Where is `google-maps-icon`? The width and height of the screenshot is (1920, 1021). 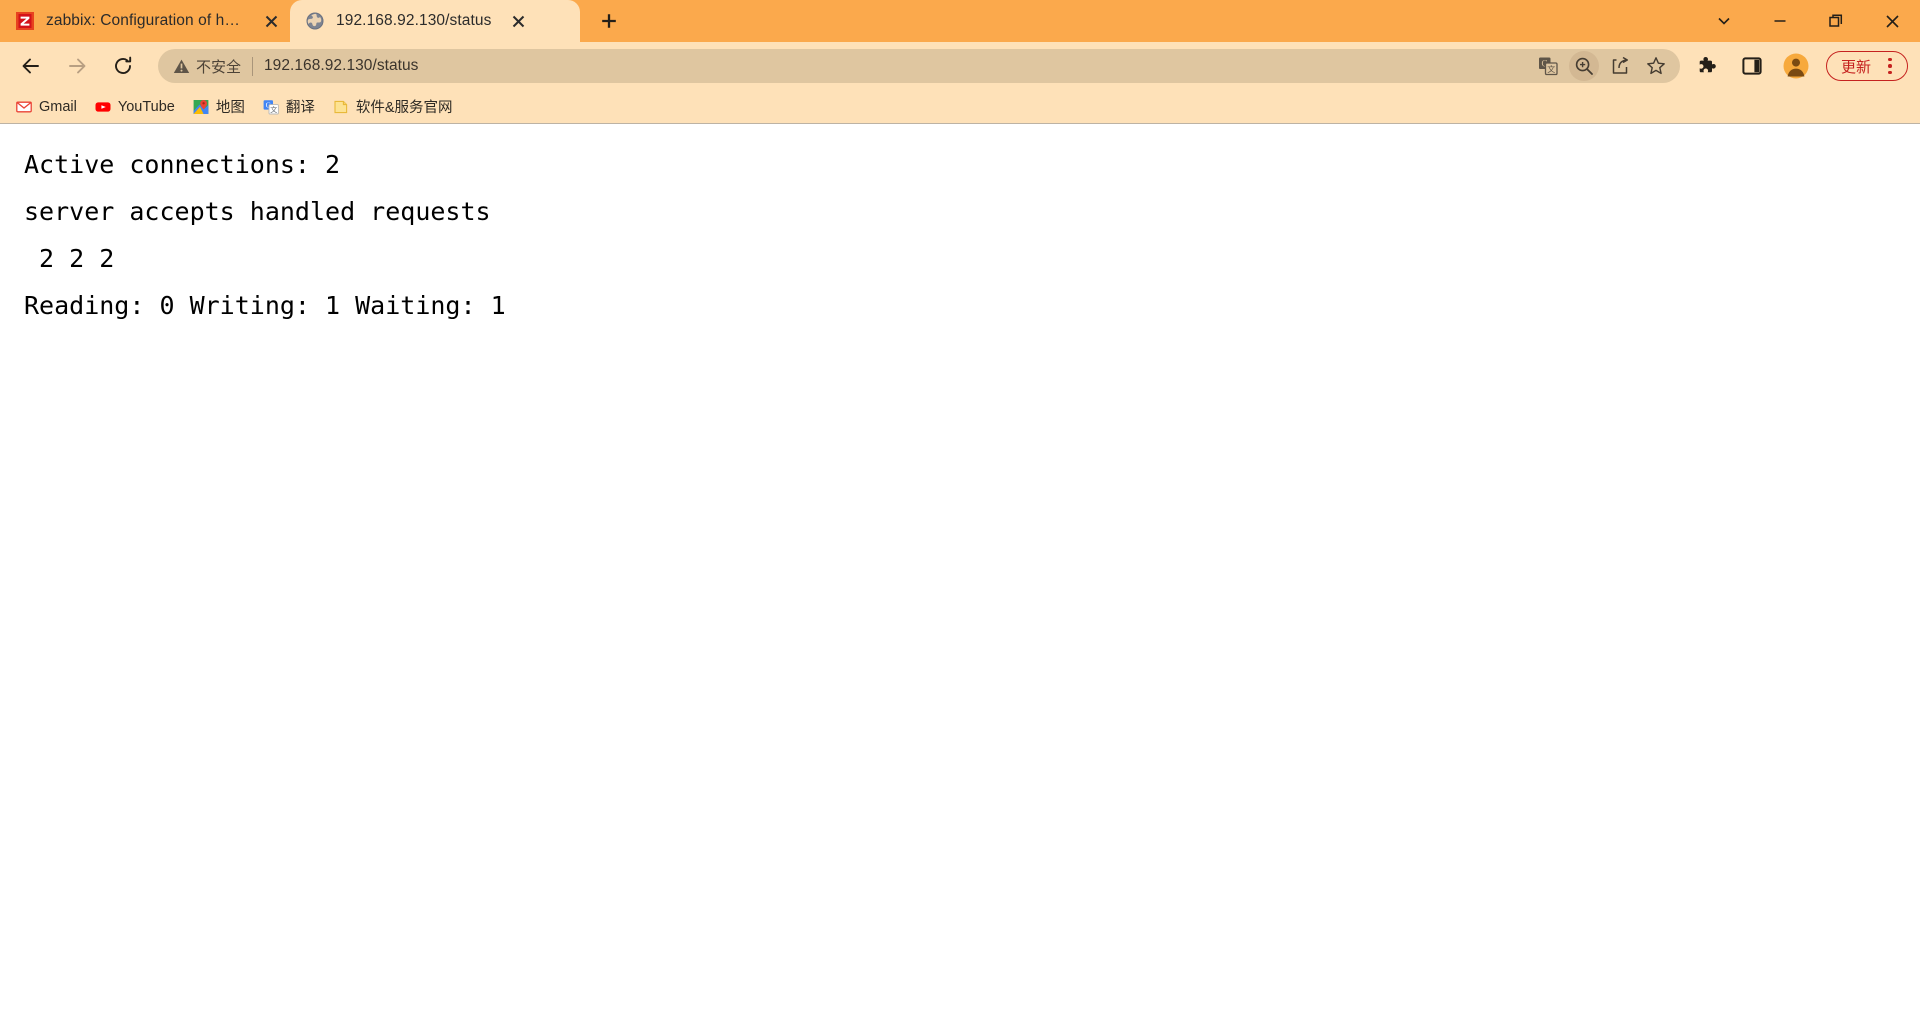 google-maps-icon is located at coordinates (201, 107).